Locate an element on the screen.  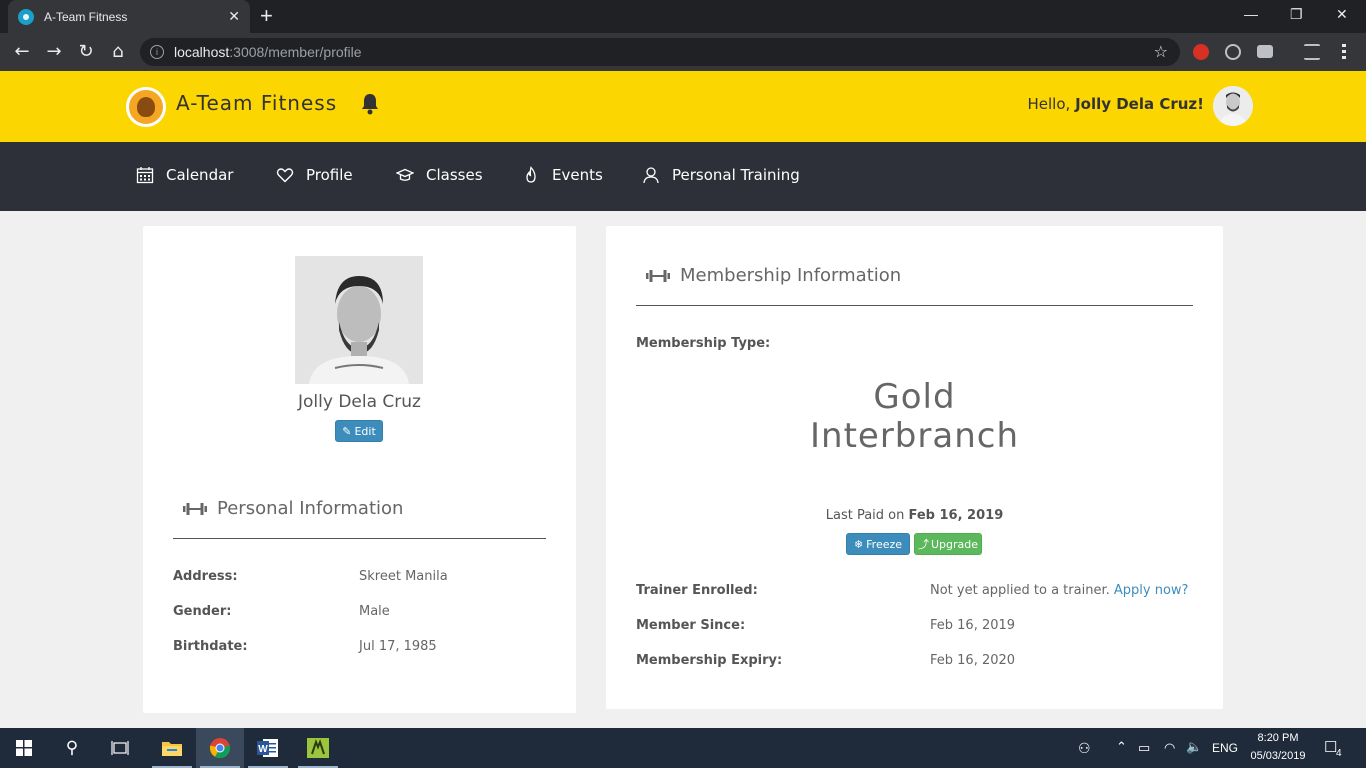
show-hidden-icons-chevron-icon: ⌃ is located at coordinates (1121, 747).